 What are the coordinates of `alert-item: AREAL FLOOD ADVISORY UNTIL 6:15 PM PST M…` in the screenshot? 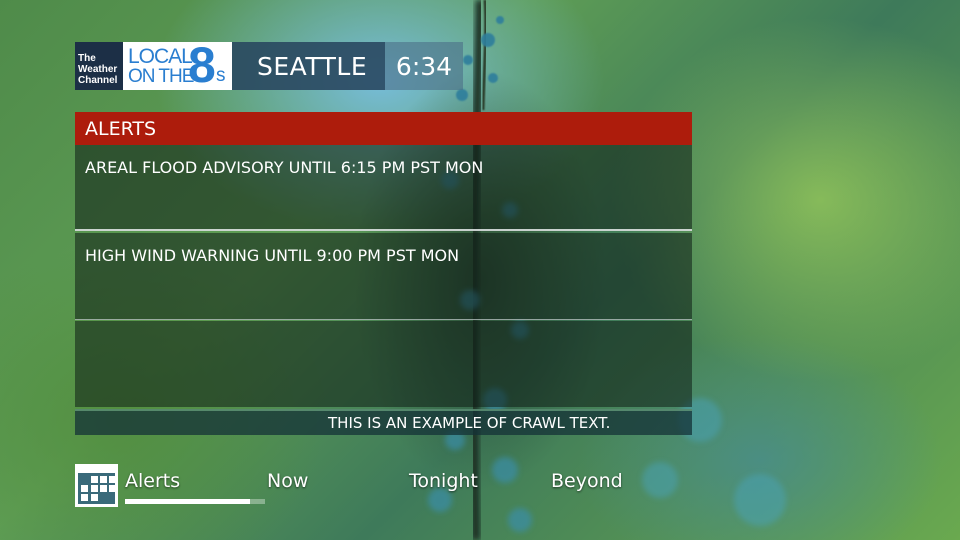 It's located at (383, 188).